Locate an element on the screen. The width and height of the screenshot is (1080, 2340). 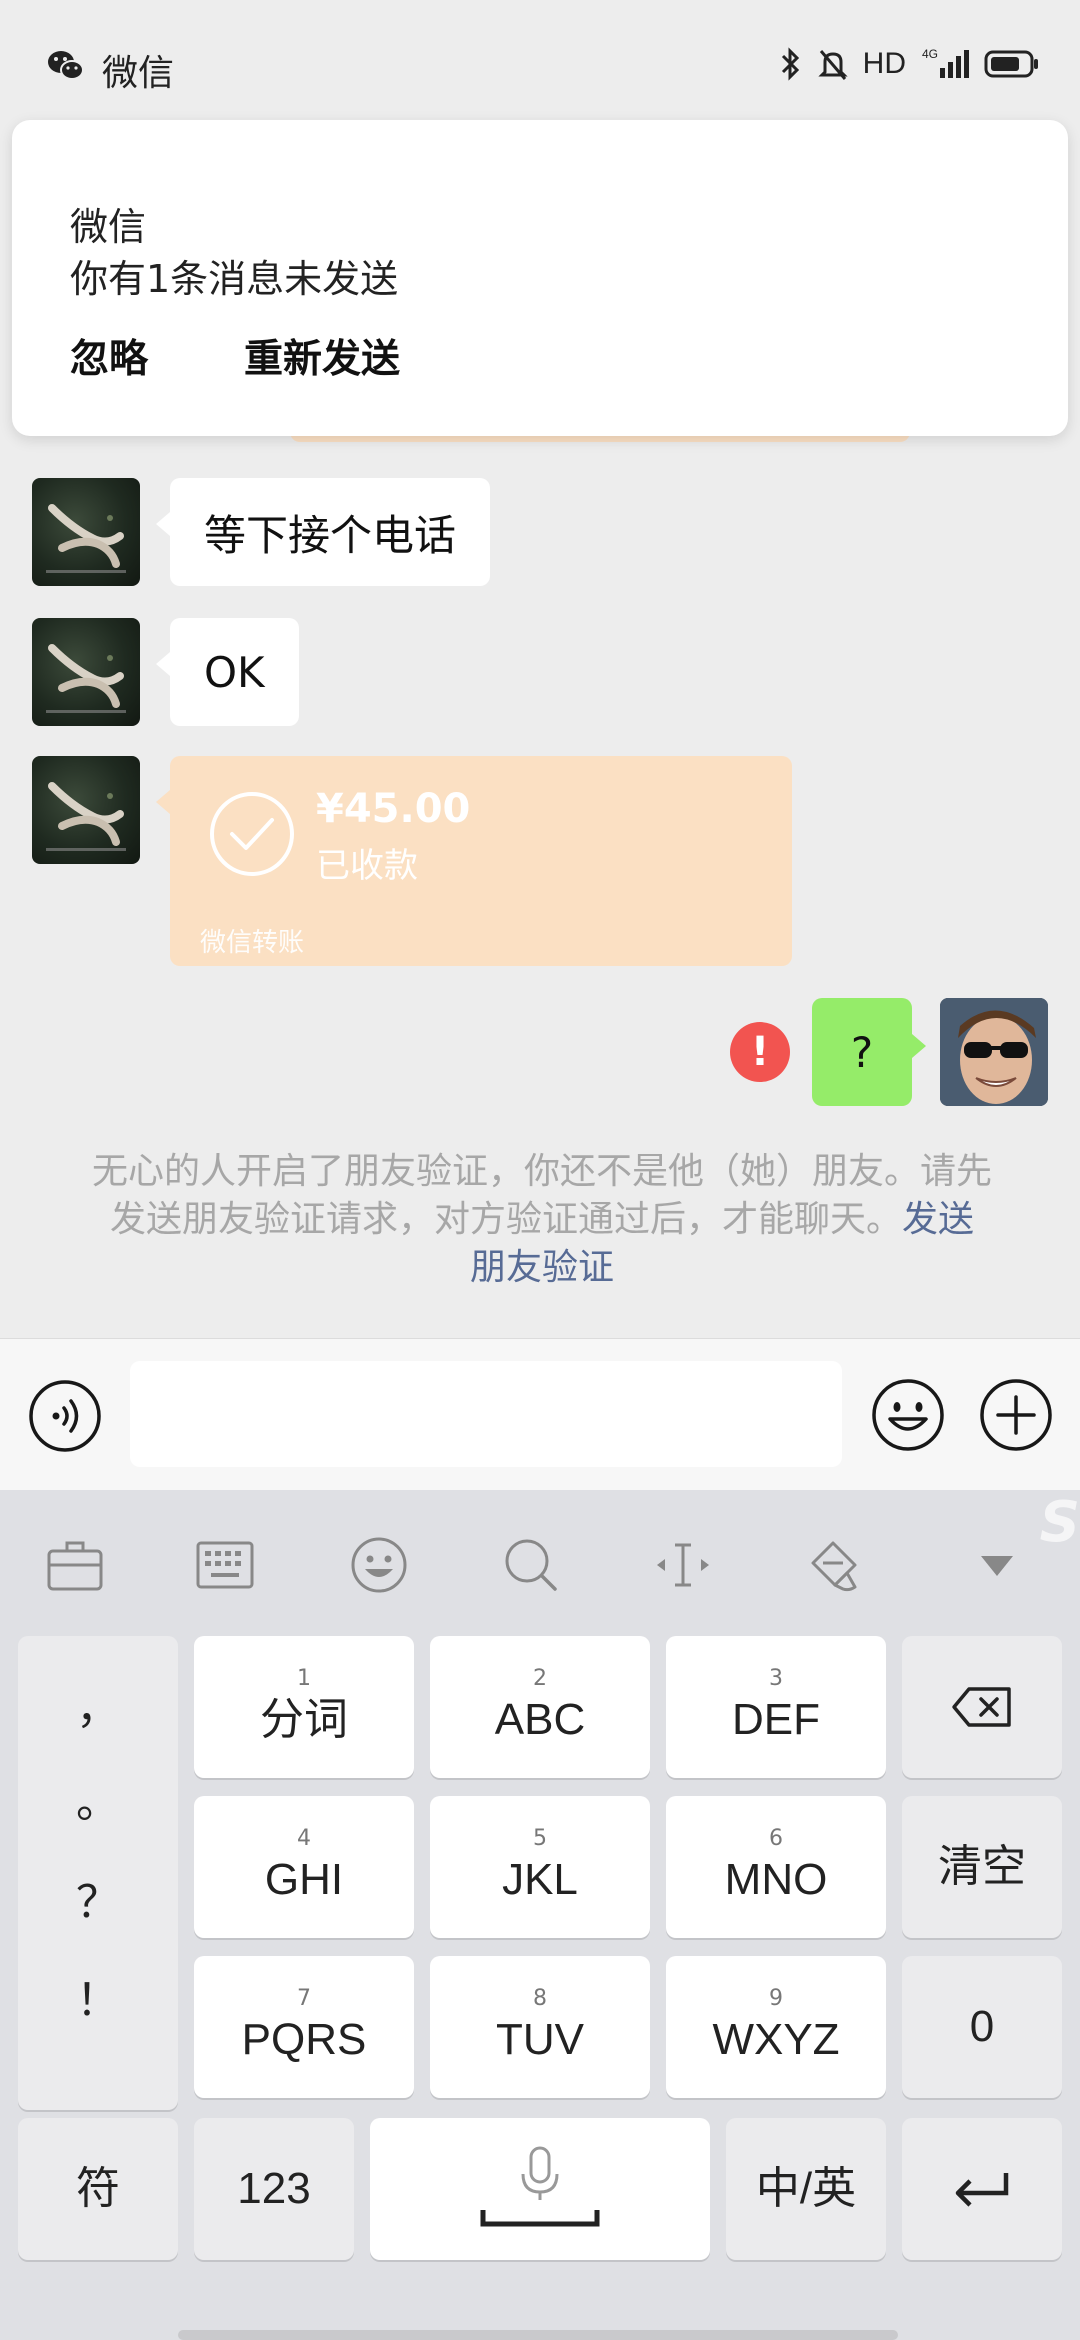
notification-message: 你有1条消息未发送 is located at coordinates (234, 279).